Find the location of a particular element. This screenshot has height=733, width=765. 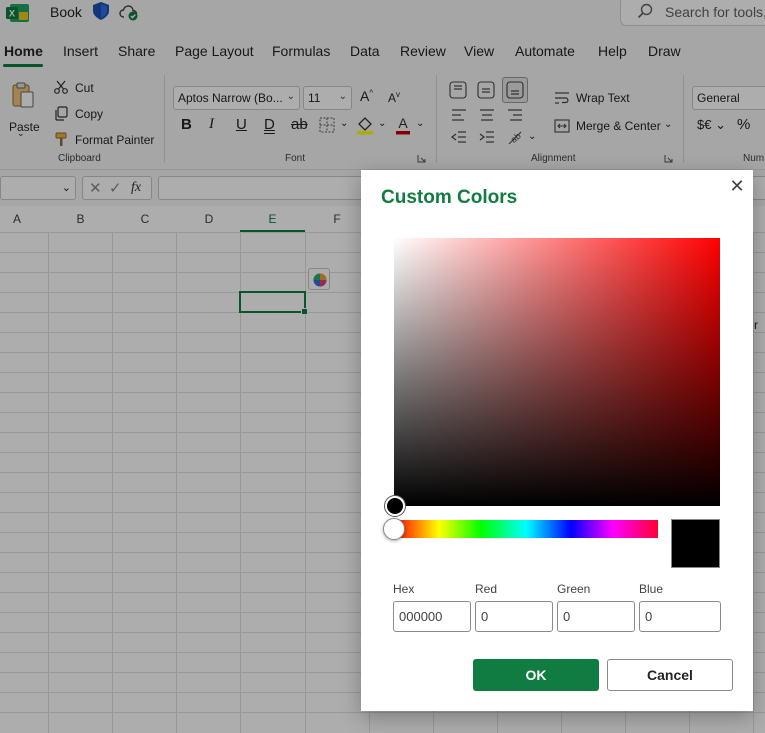

close-icon: ✕ is located at coordinates (737, 187).